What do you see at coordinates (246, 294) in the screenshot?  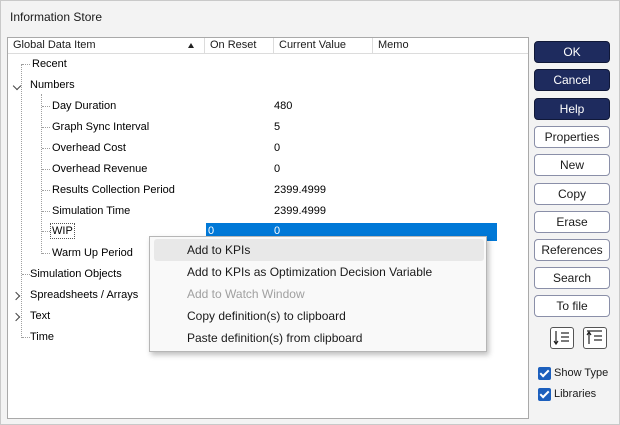 I see `menu-item-add-to-watch-window: Add to Watch Window` at bounding box center [246, 294].